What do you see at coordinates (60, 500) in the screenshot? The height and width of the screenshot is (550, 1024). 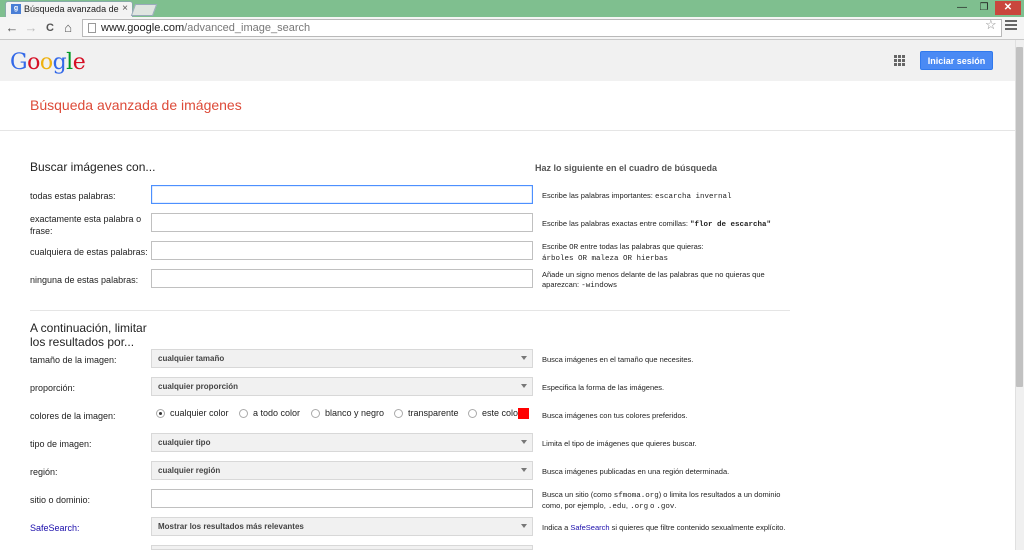 I see `site-domain-label: sitio o dominio:` at bounding box center [60, 500].